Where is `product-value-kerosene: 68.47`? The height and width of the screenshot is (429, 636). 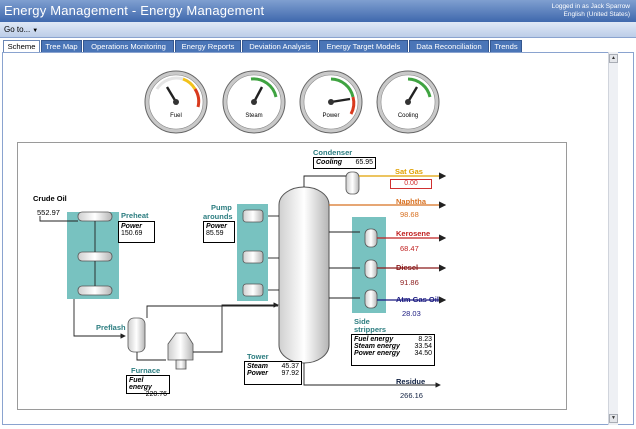
product-value-kerosene: 68.47 is located at coordinates (409, 248).